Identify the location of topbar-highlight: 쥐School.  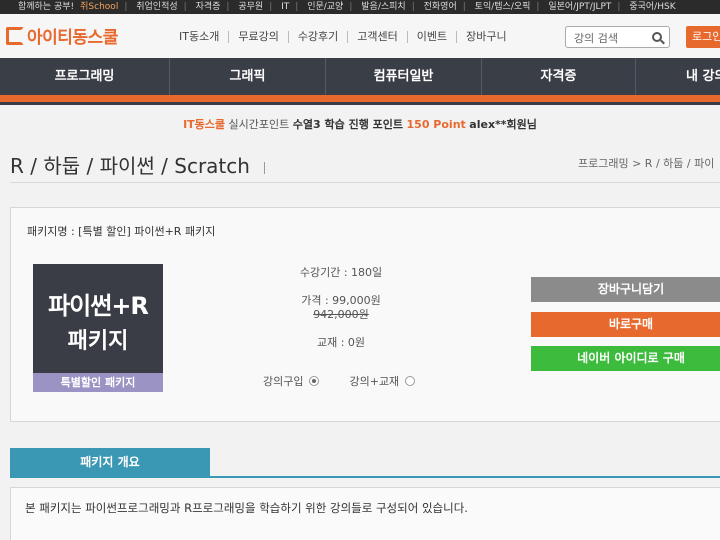
(99, 7).